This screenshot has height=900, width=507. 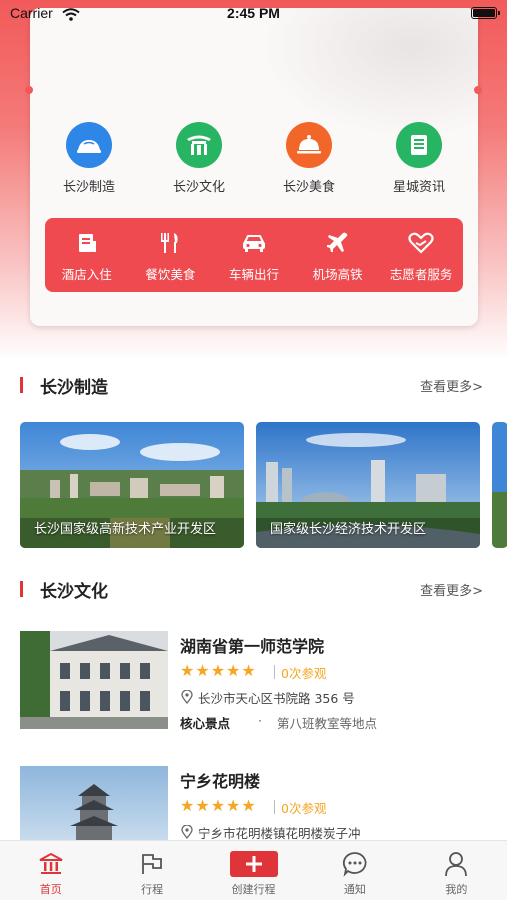 I want to click on category-label: 星城资讯, so click(x=418, y=187).